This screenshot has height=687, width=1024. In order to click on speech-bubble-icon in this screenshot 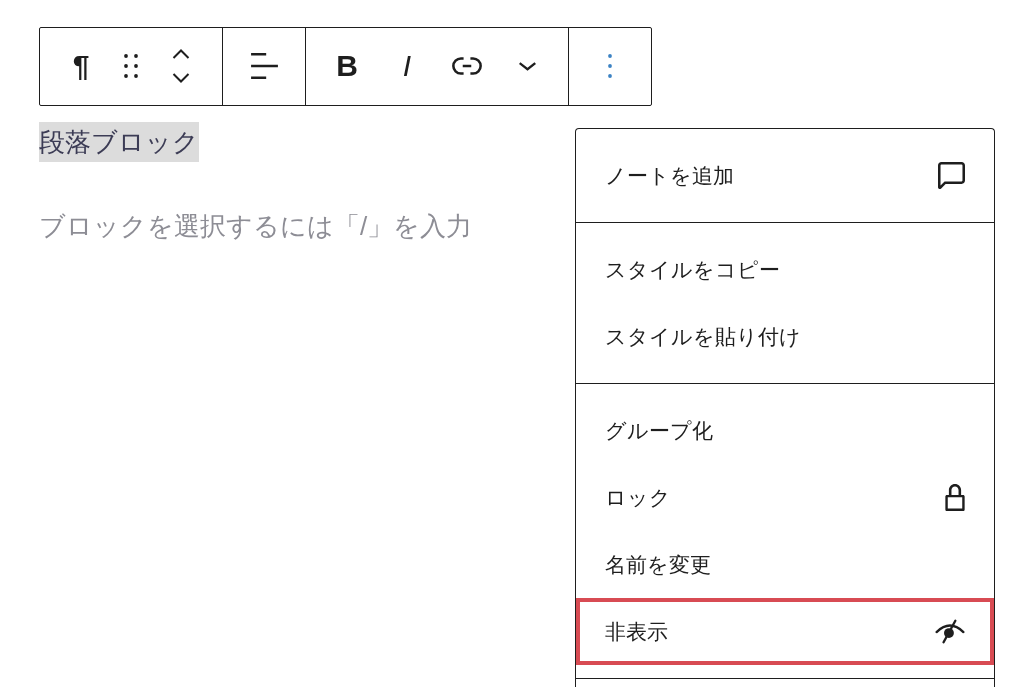, I will do `click(951, 175)`.